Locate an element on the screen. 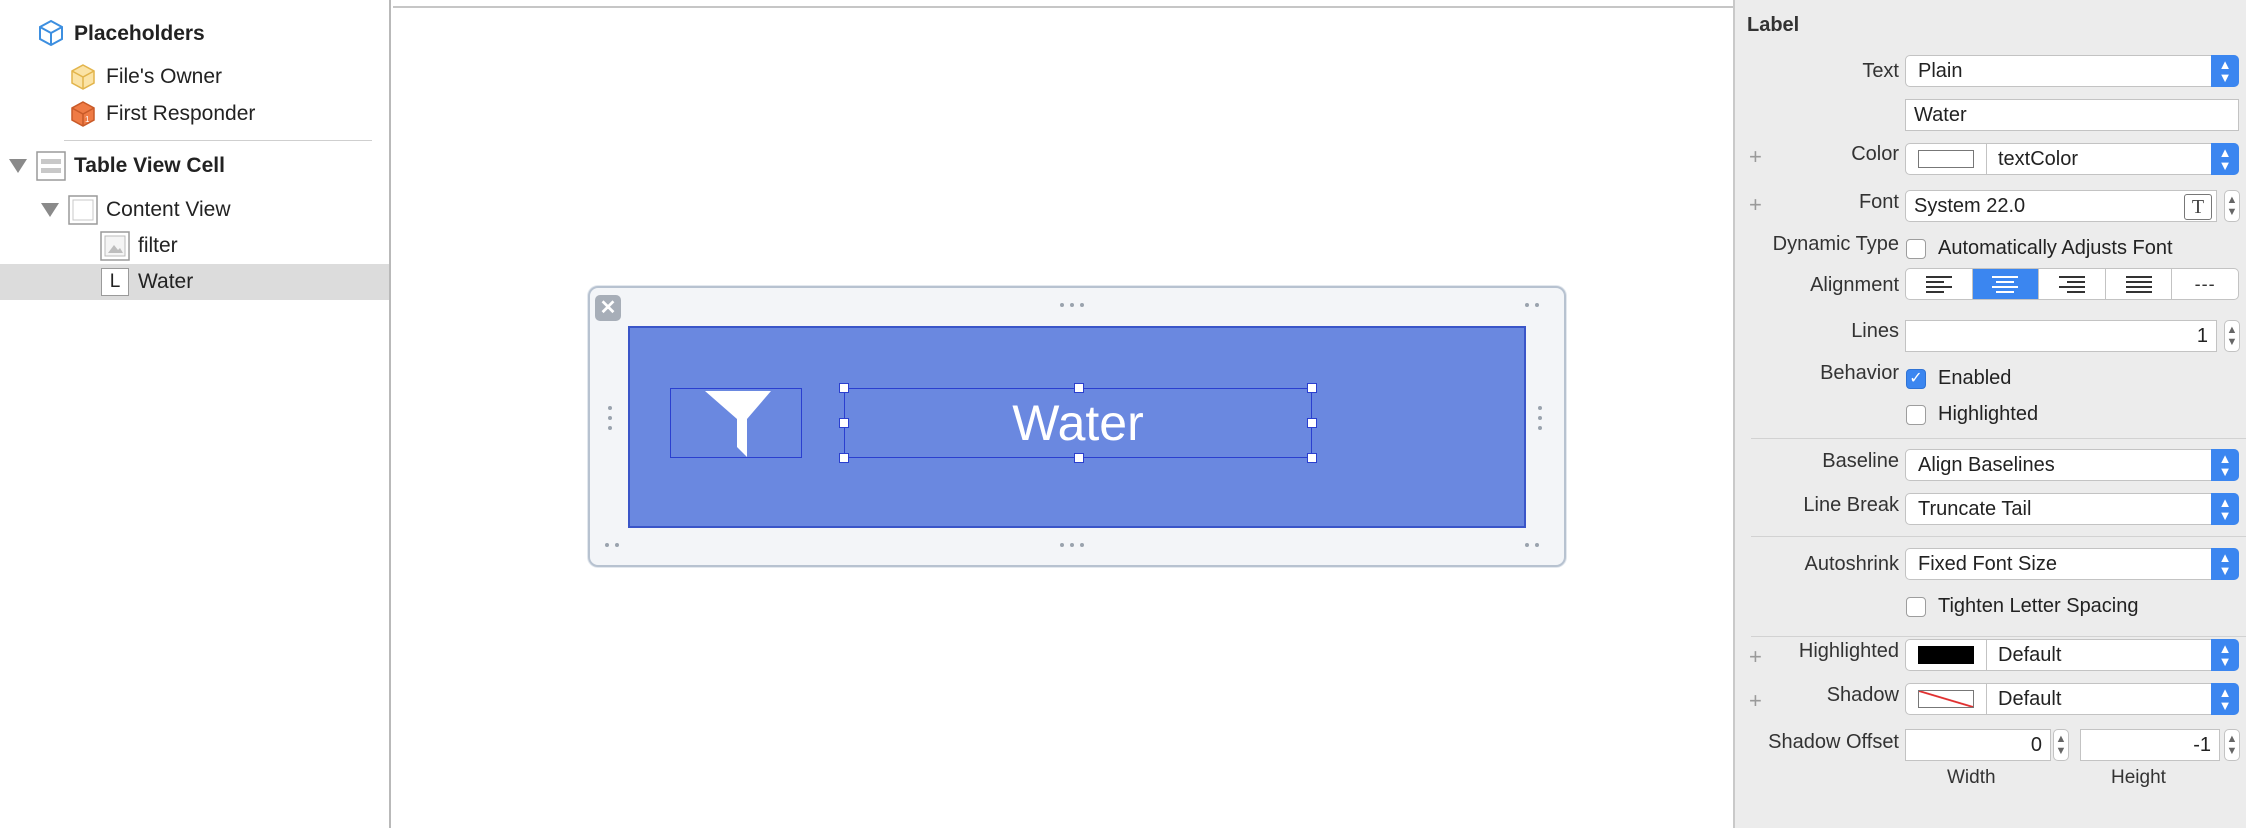 Image resolution: width=2246 pixels, height=828 pixels. line-break-popup: Truncate Tail ▲ ▼ is located at coordinates (2072, 509).